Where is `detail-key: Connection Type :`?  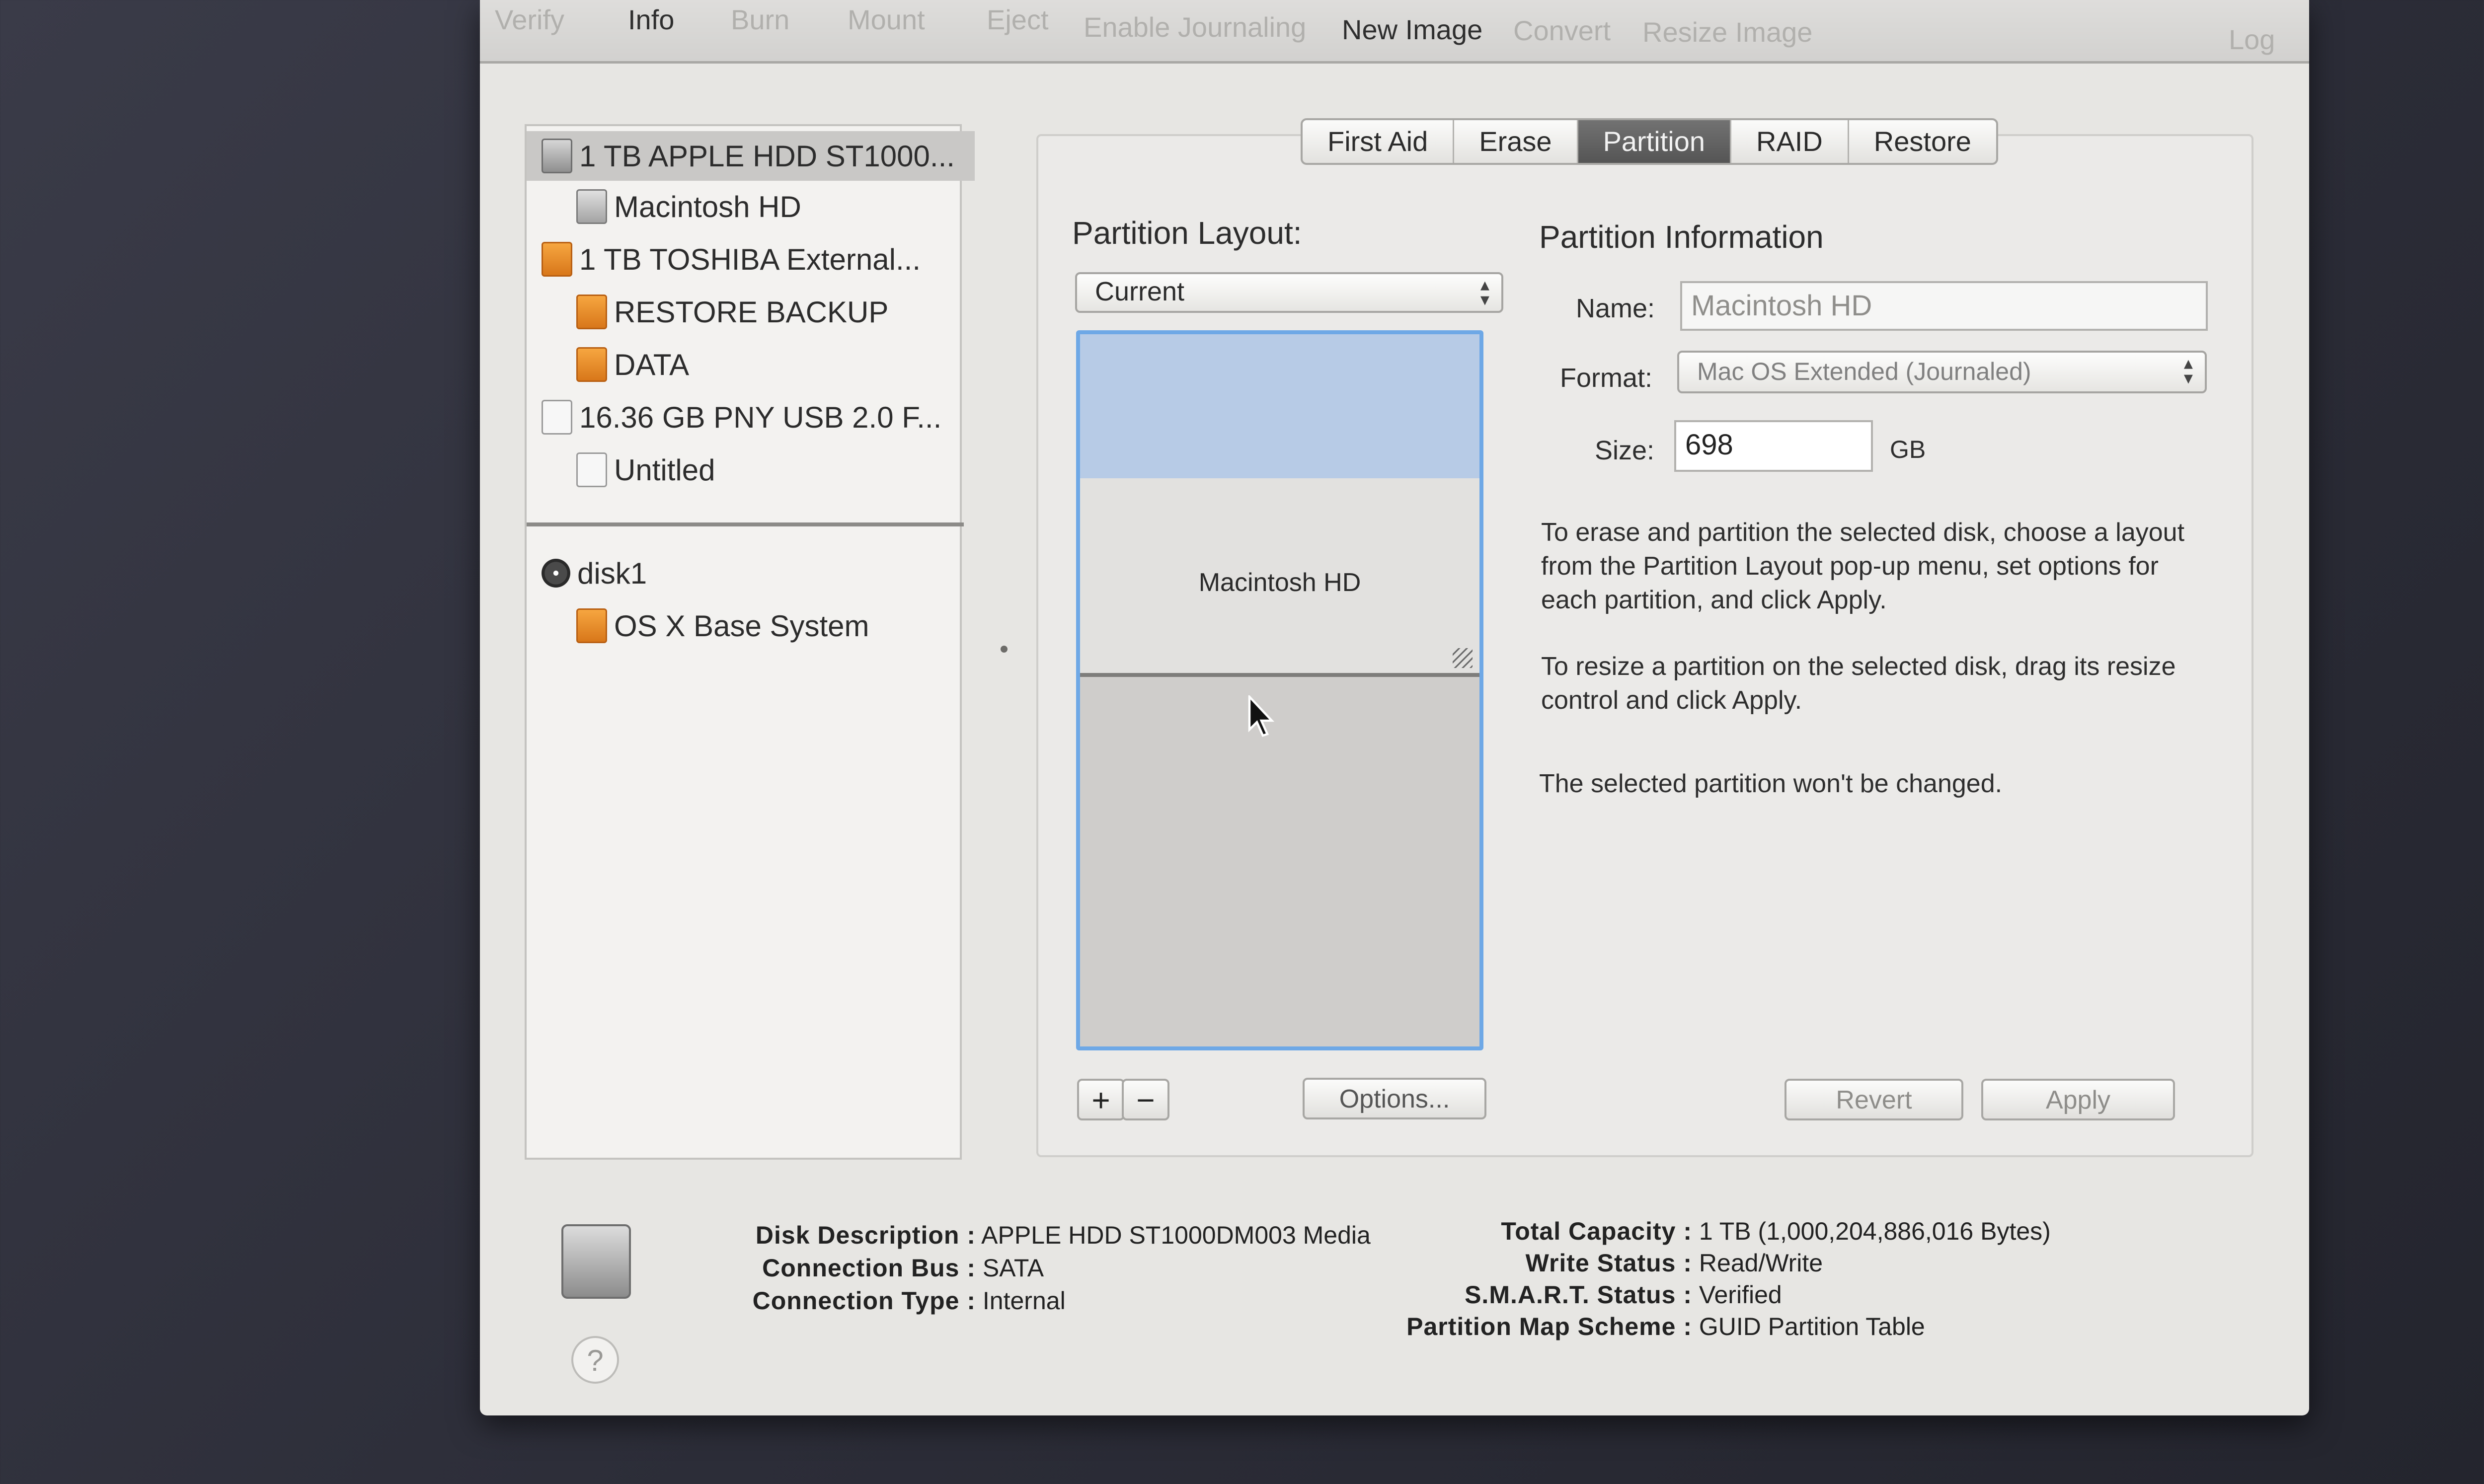
detail-key: Connection Type : is located at coordinates (864, 1301).